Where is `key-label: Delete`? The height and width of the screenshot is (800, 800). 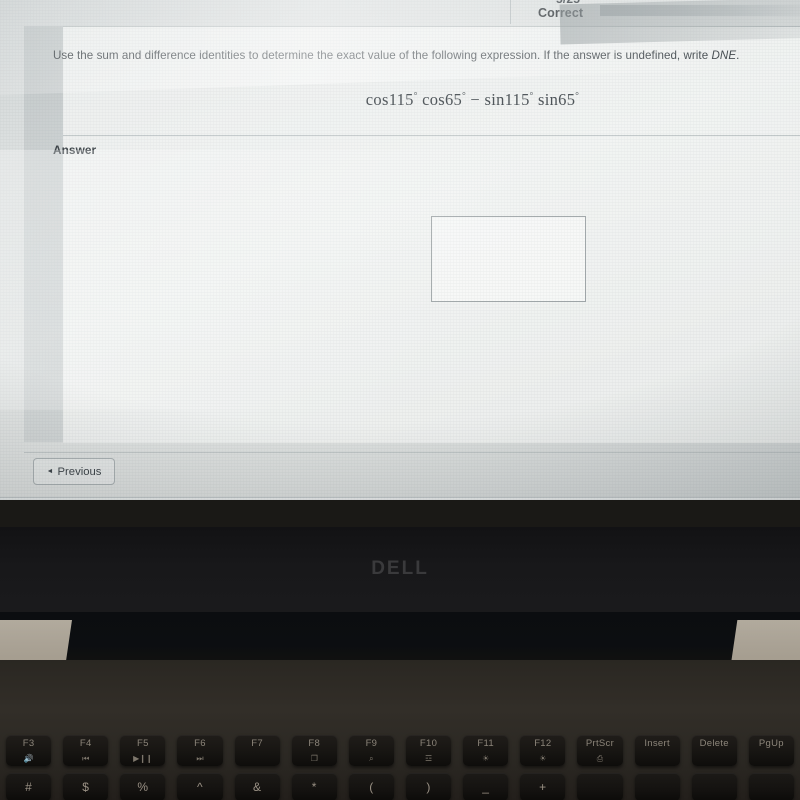
key-label: Delete is located at coordinates (714, 743).